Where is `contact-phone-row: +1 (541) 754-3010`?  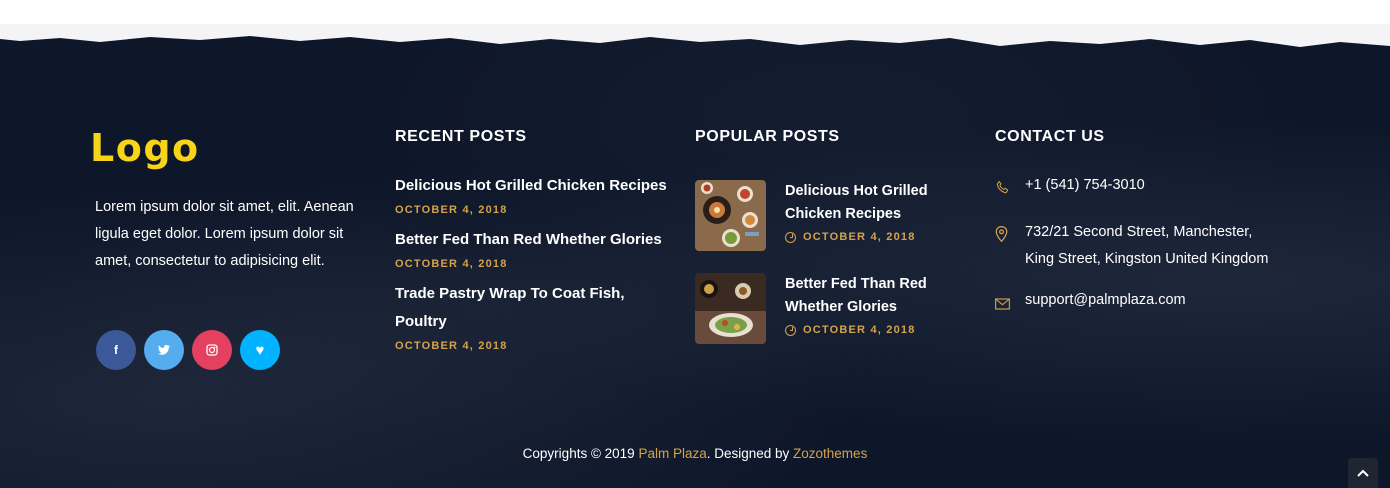
contact-phone-row: +1 (541) 754-3010 is located at coordinates (1140, 188).